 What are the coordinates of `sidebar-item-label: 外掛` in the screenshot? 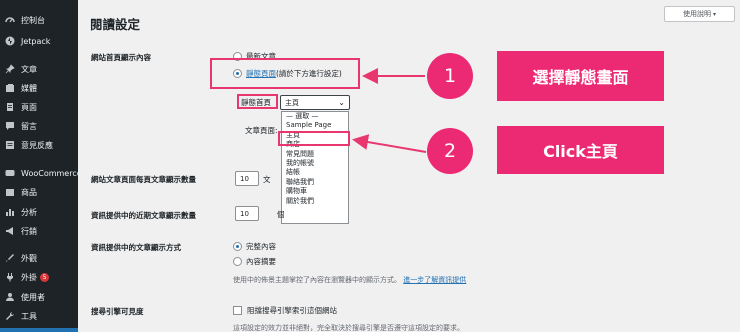 It's located at (29, 277).